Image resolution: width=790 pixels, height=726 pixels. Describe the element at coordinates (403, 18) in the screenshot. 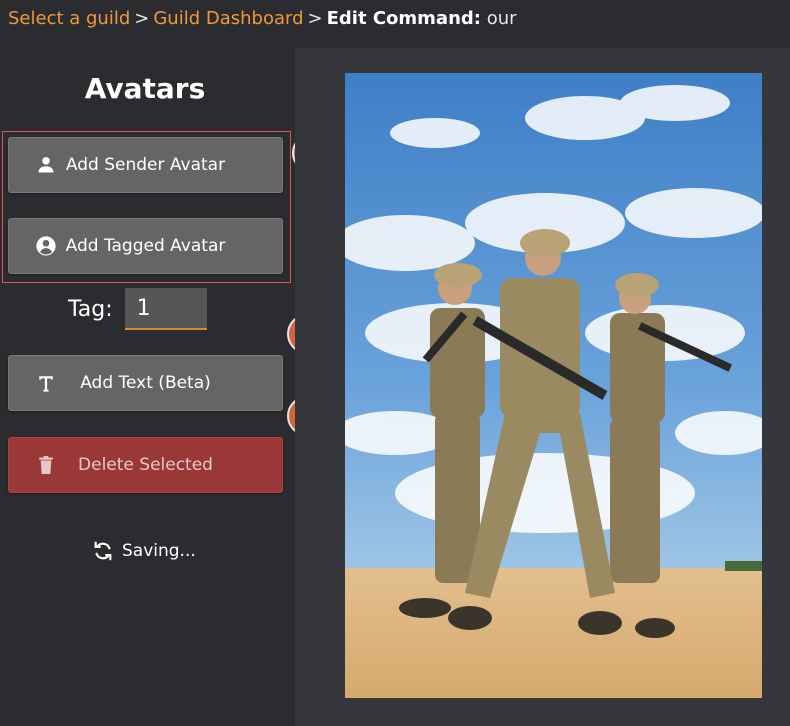

I see `breadcrumb-current-label: Edit Command:` at that location.